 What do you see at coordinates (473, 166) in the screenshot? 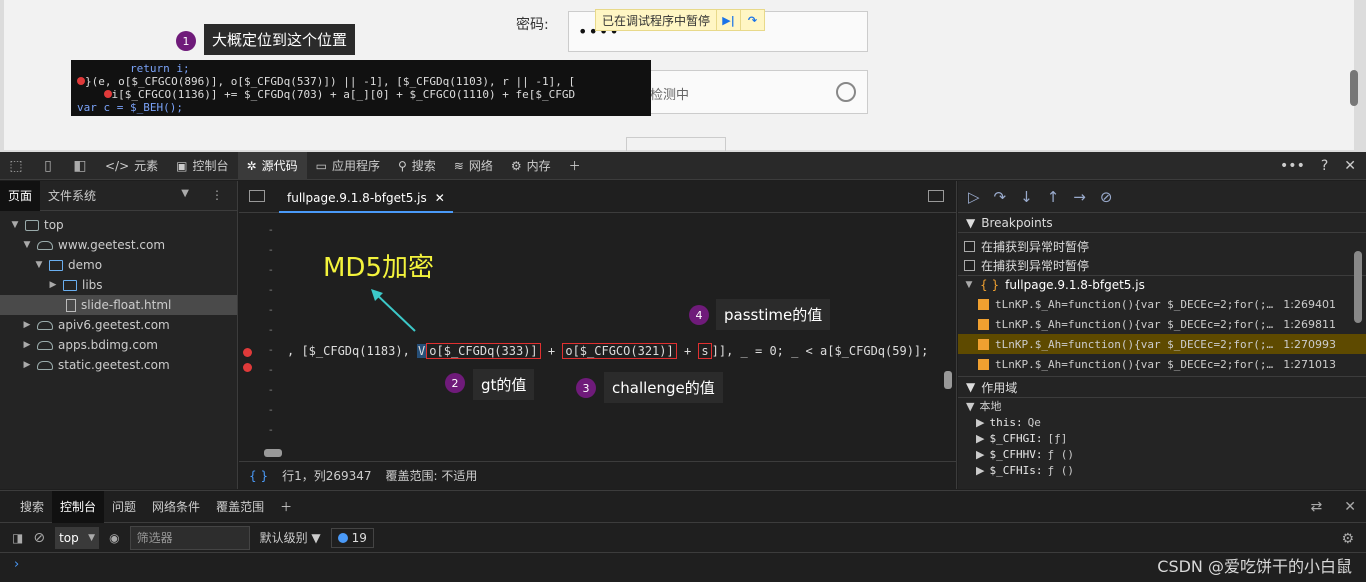
I see `tab-network: ≋ 网络` at bounding box center [473, 166].